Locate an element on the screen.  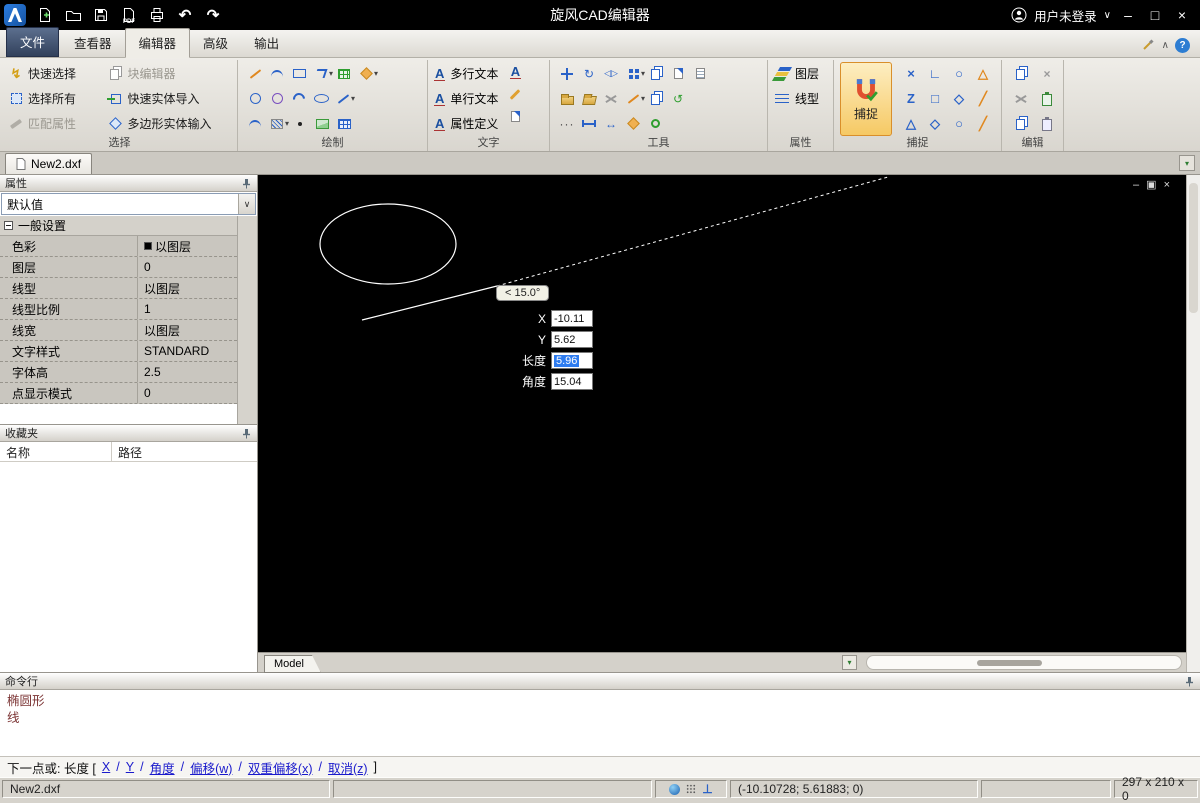
draw-point-button is located at coordinates (300, 124).